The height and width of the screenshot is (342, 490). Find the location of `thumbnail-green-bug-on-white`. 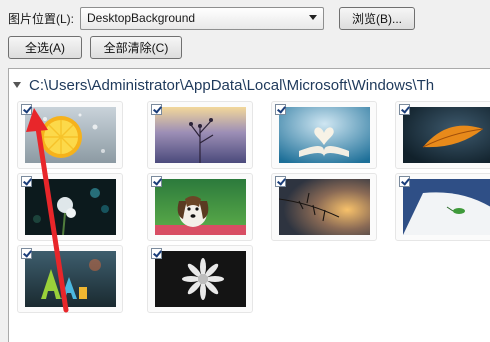

thumbnail-green-bug-on-white is located at coordinates (442, 207).